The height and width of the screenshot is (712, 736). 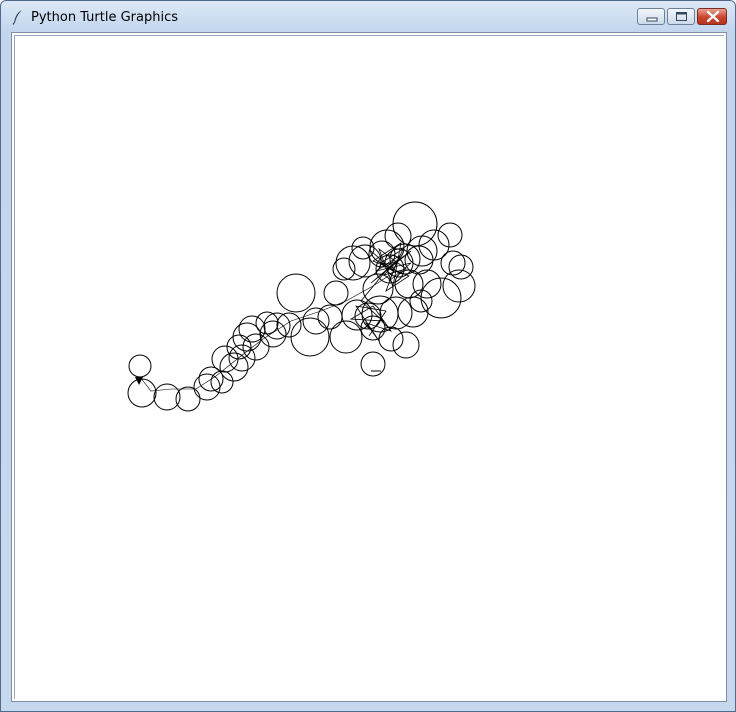 I want to click on turtle-walk-line, so click(x=268, y=331).